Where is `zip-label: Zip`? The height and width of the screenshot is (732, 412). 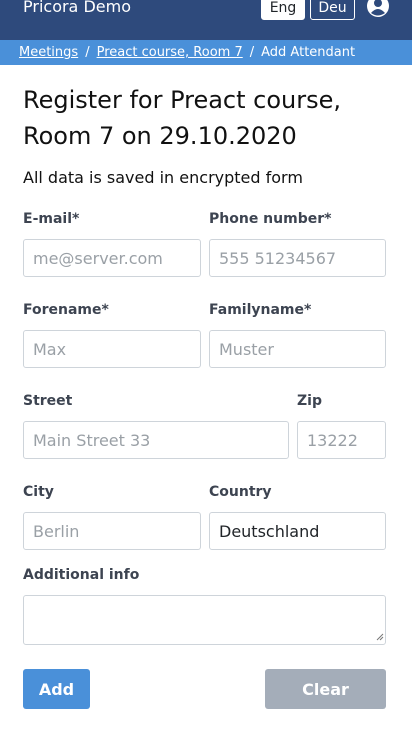 zip-label: Zip is located at coordinates (309, 401).